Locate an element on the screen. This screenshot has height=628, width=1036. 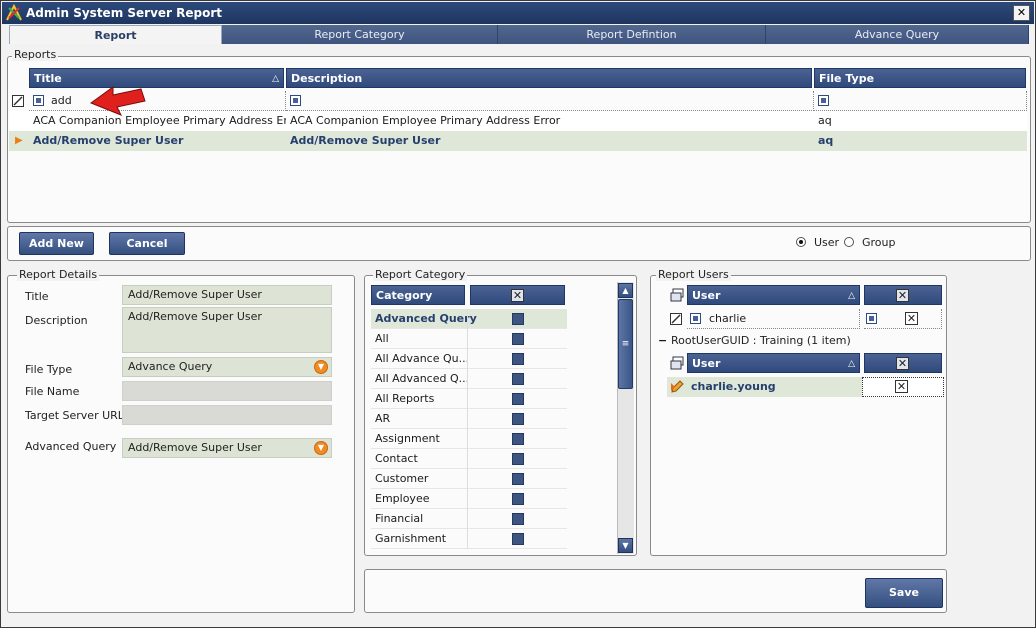
user-radio-label: User is located at coordinates (827, 242).